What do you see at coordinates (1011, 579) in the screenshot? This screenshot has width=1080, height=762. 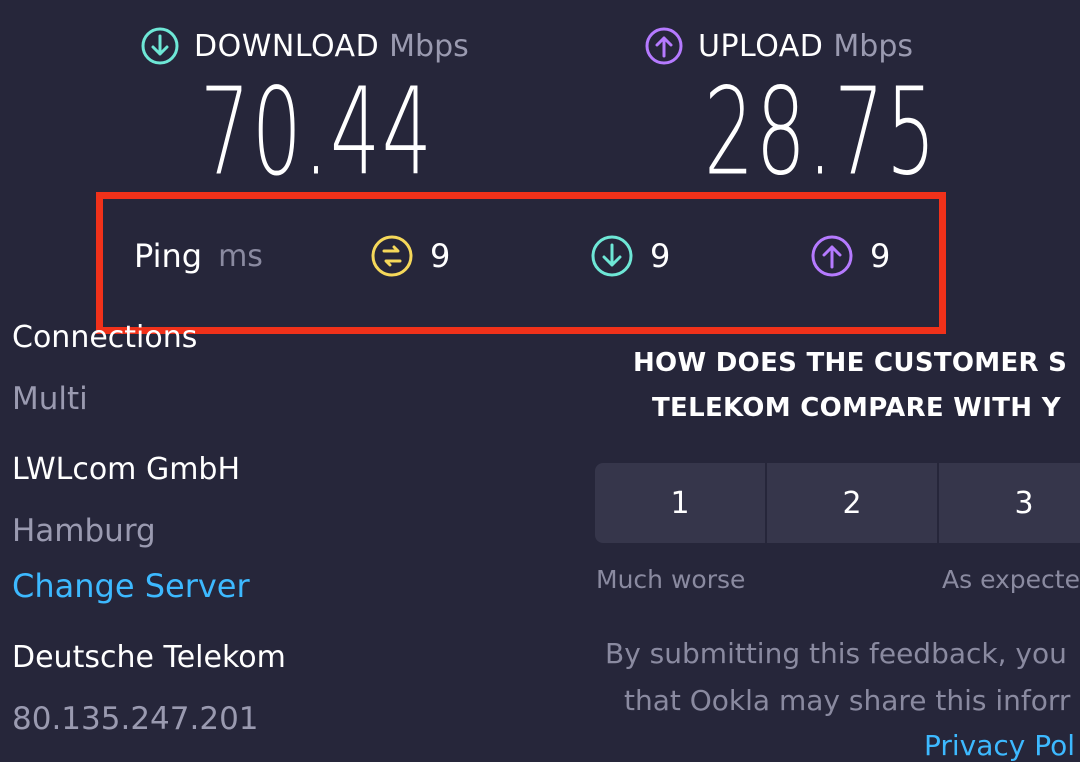 I see `rating-mid-label: As expecte` at bounding box center [1011, 579].